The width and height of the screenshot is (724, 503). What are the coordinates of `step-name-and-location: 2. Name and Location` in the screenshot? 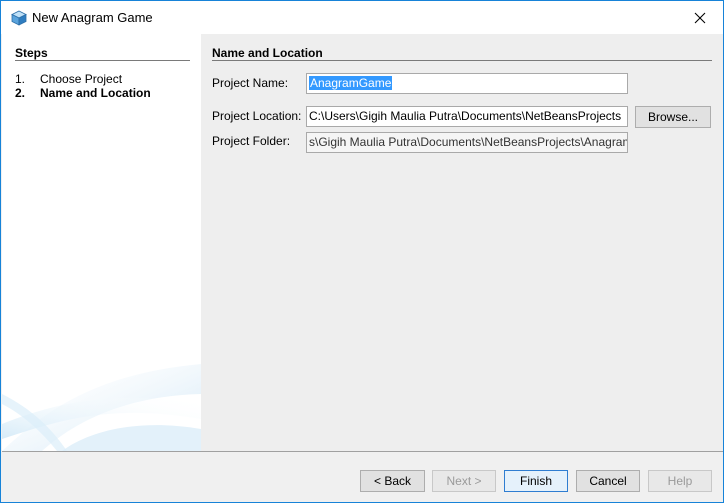 It's located at (83, 93).